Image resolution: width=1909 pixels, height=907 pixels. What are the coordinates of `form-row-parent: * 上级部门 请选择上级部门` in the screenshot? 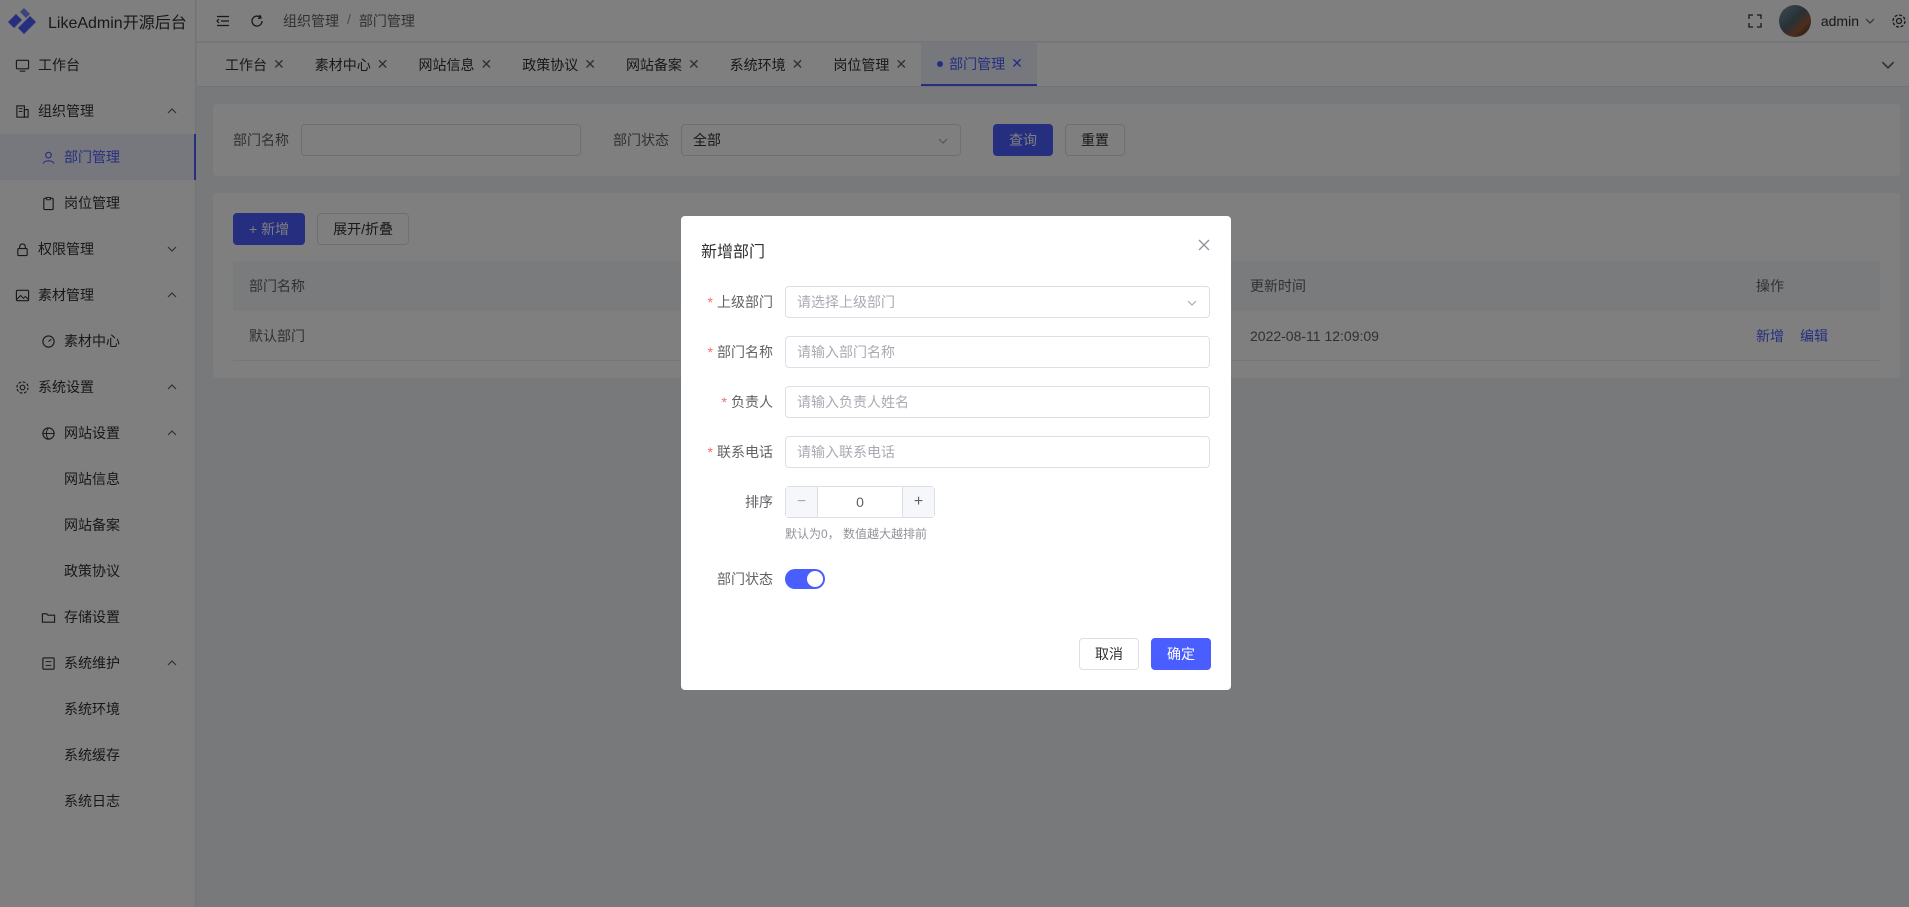 It's located at (956, 302).